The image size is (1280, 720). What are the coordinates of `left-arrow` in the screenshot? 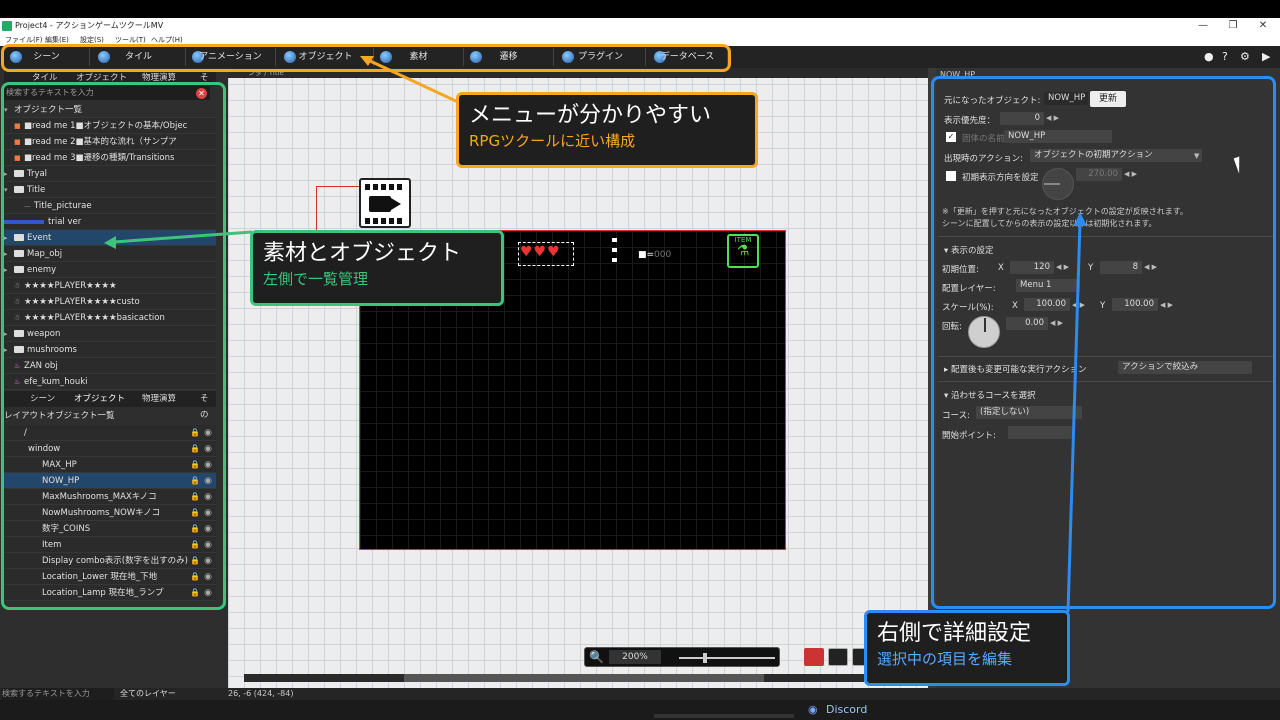 It's located at (183, 237).